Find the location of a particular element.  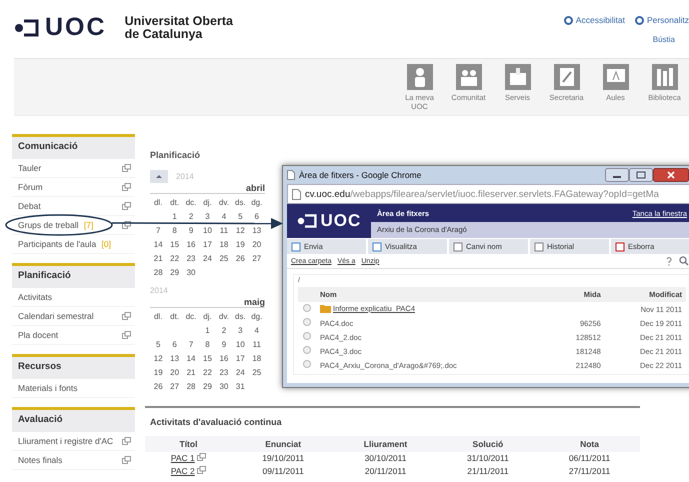

weekday-label: dj. is located at coordinates (207, 202).